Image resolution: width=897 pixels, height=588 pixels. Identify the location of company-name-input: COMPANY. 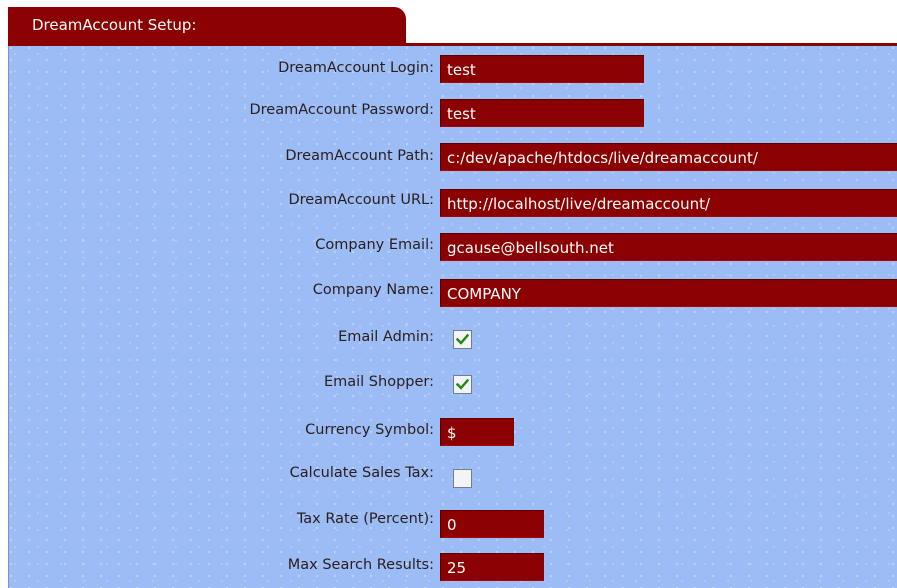
(668, 293).